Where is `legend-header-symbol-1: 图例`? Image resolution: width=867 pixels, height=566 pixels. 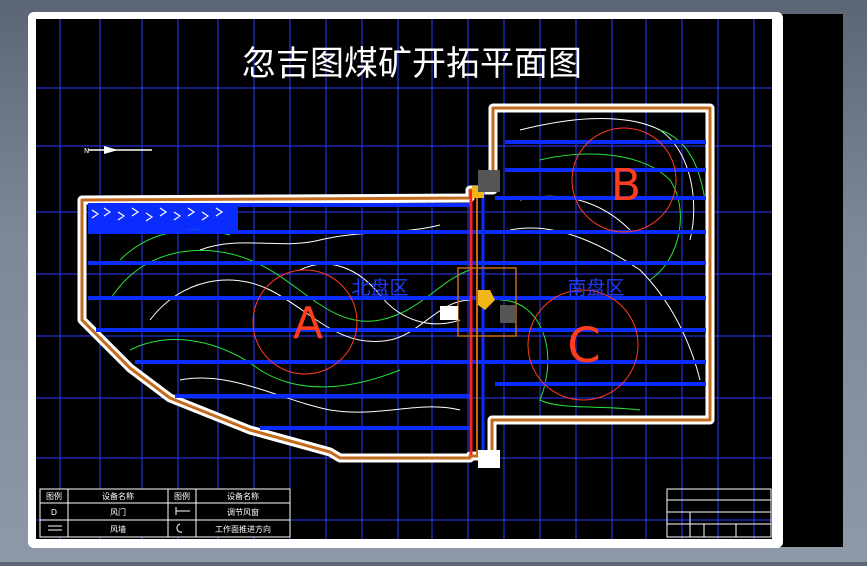
legend-header-symbol-1: 图例 is located at coordinates (54, 496).